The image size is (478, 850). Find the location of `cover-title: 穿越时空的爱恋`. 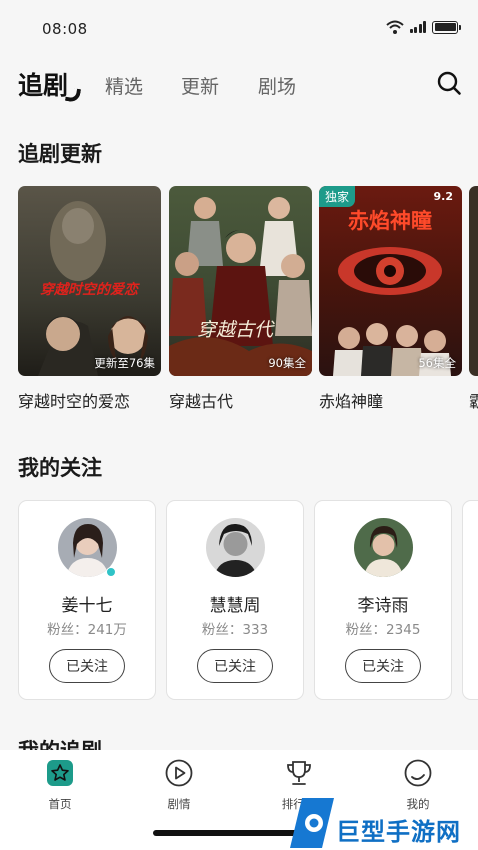

cover-title: 穿越时空的爱恋 is located at coordinates (90, 289).